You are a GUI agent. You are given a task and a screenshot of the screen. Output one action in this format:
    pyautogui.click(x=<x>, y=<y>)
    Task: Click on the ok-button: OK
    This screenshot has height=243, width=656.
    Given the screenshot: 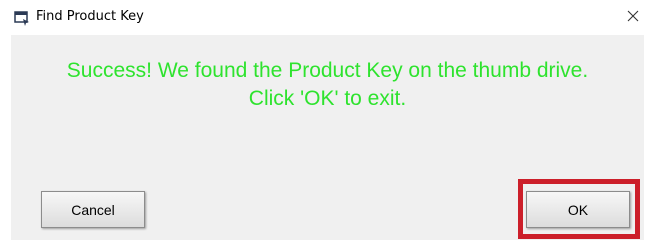 What is the action you would take?
    pyautogui.click(x=578, y=209)
    